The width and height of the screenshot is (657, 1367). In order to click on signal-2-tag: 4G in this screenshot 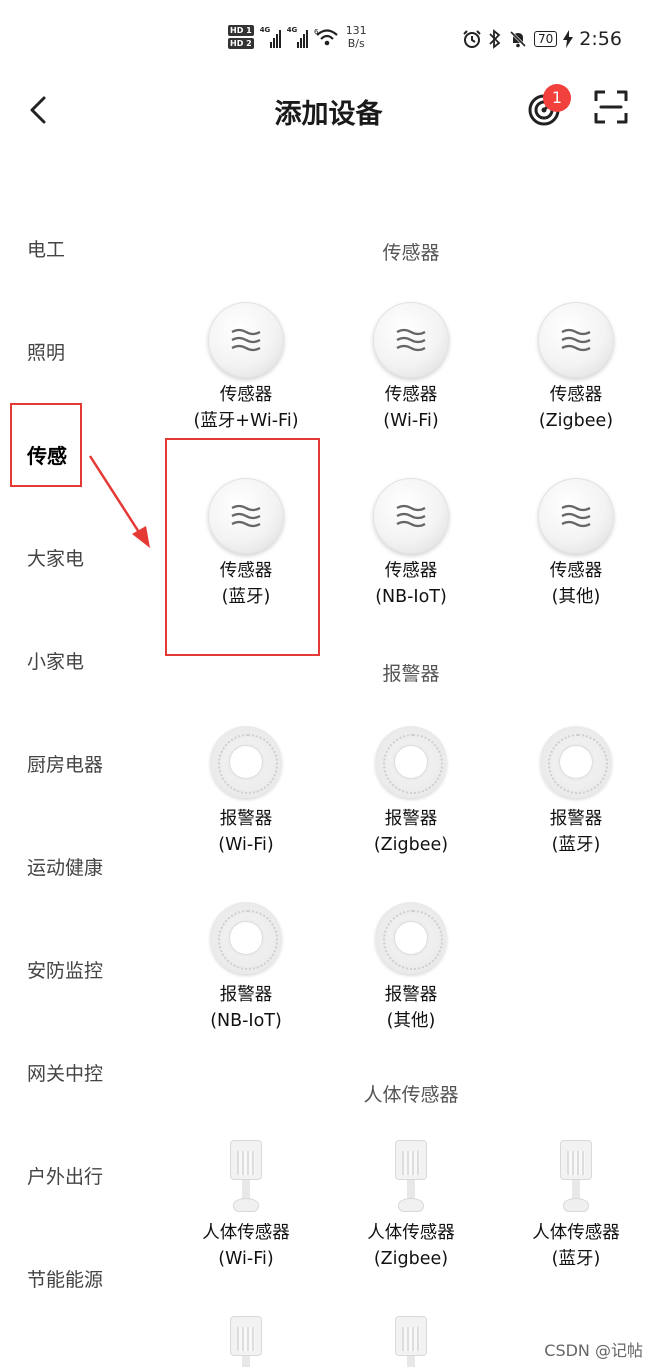, I will do `click(292, 30)`.